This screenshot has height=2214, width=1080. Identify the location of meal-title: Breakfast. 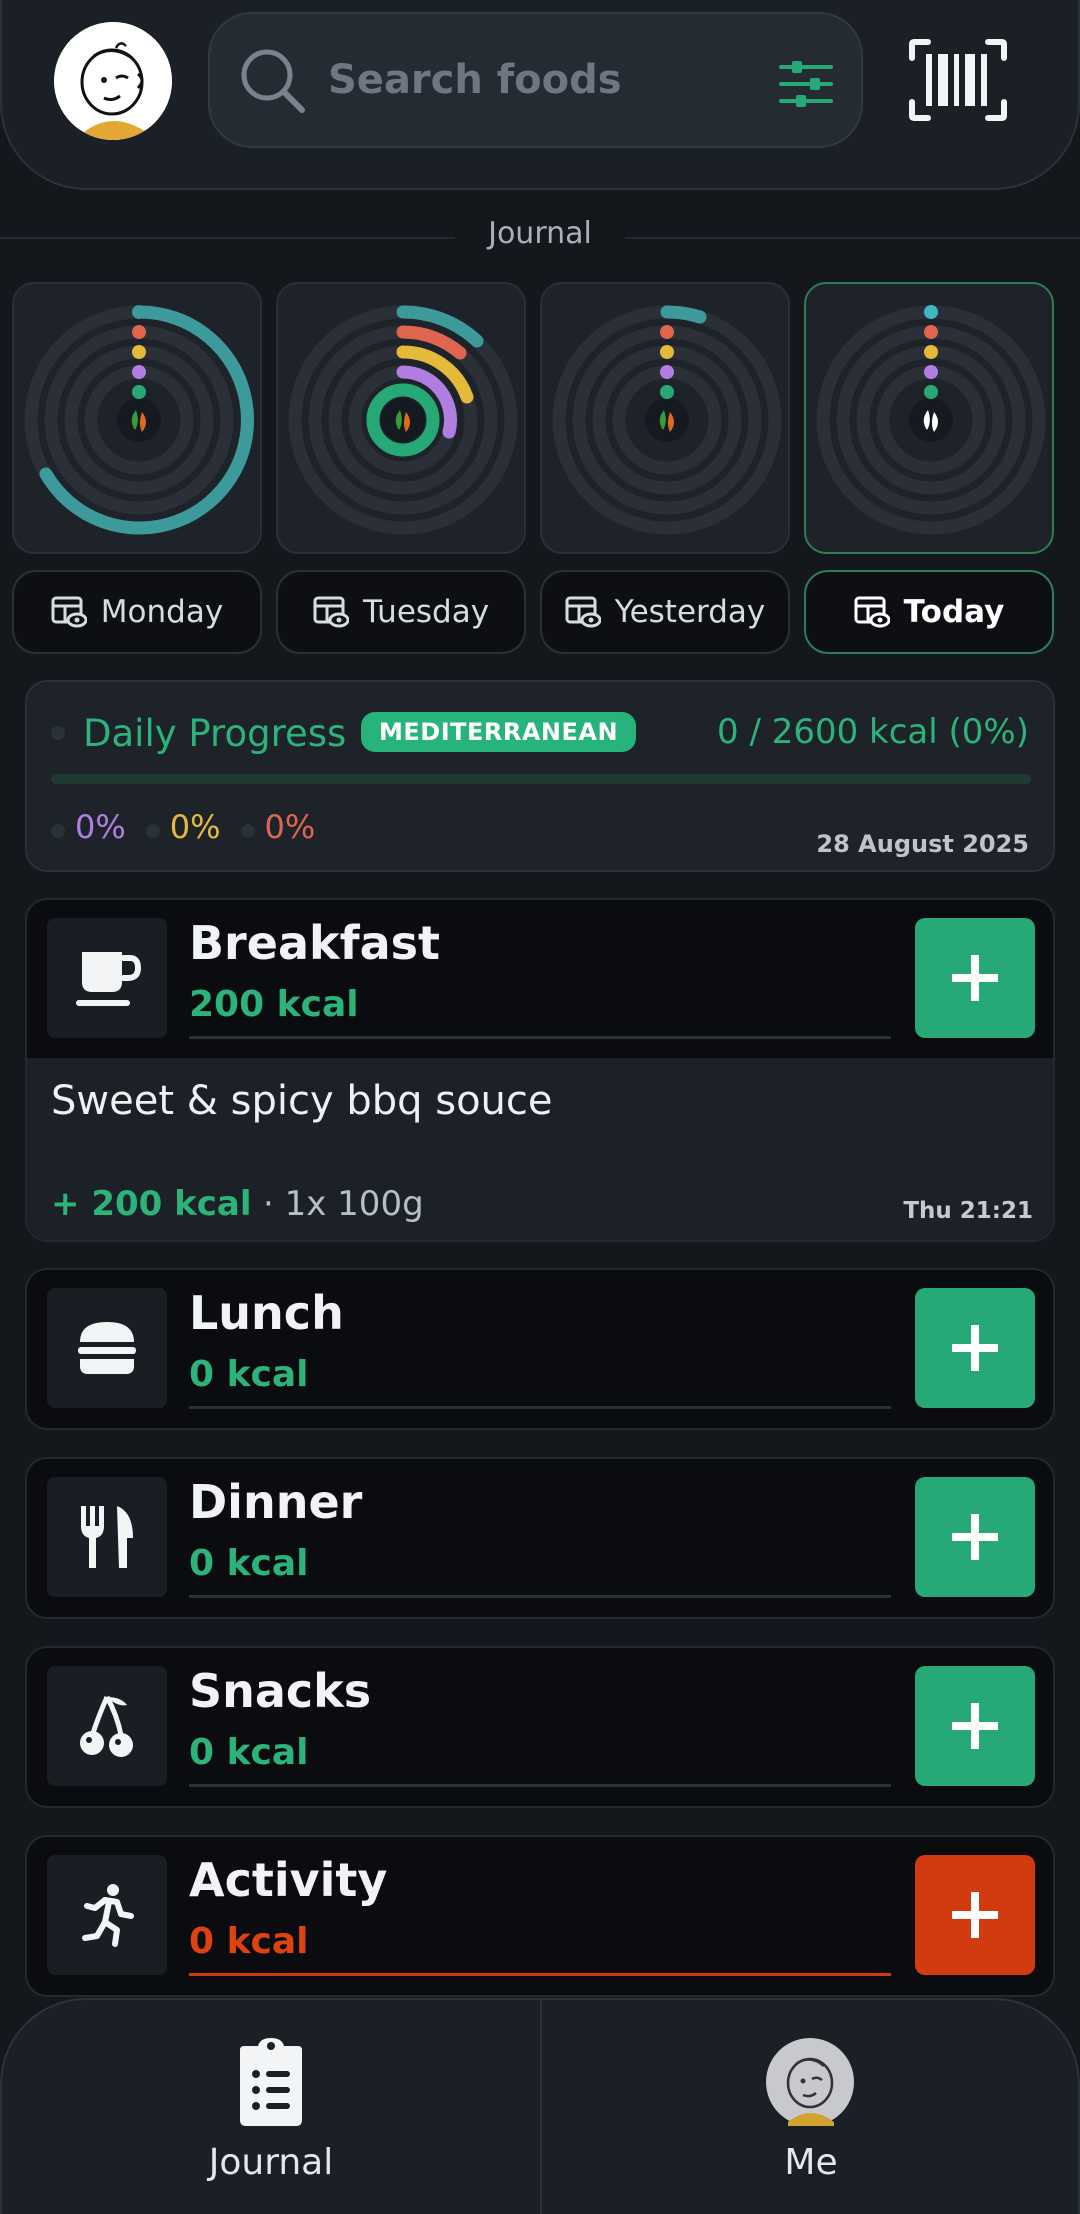
(315, 943).